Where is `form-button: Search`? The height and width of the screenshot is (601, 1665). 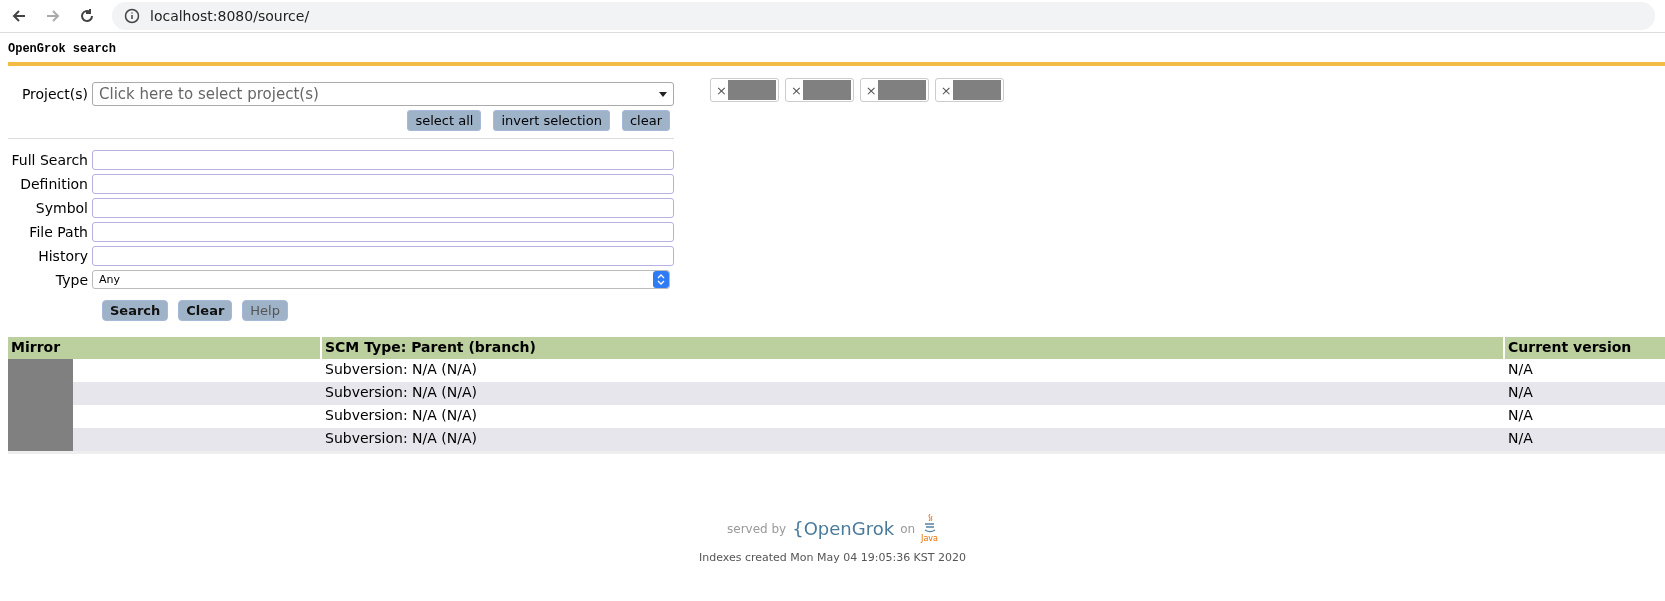 form-button: Search is located at coordinates (135, 310).